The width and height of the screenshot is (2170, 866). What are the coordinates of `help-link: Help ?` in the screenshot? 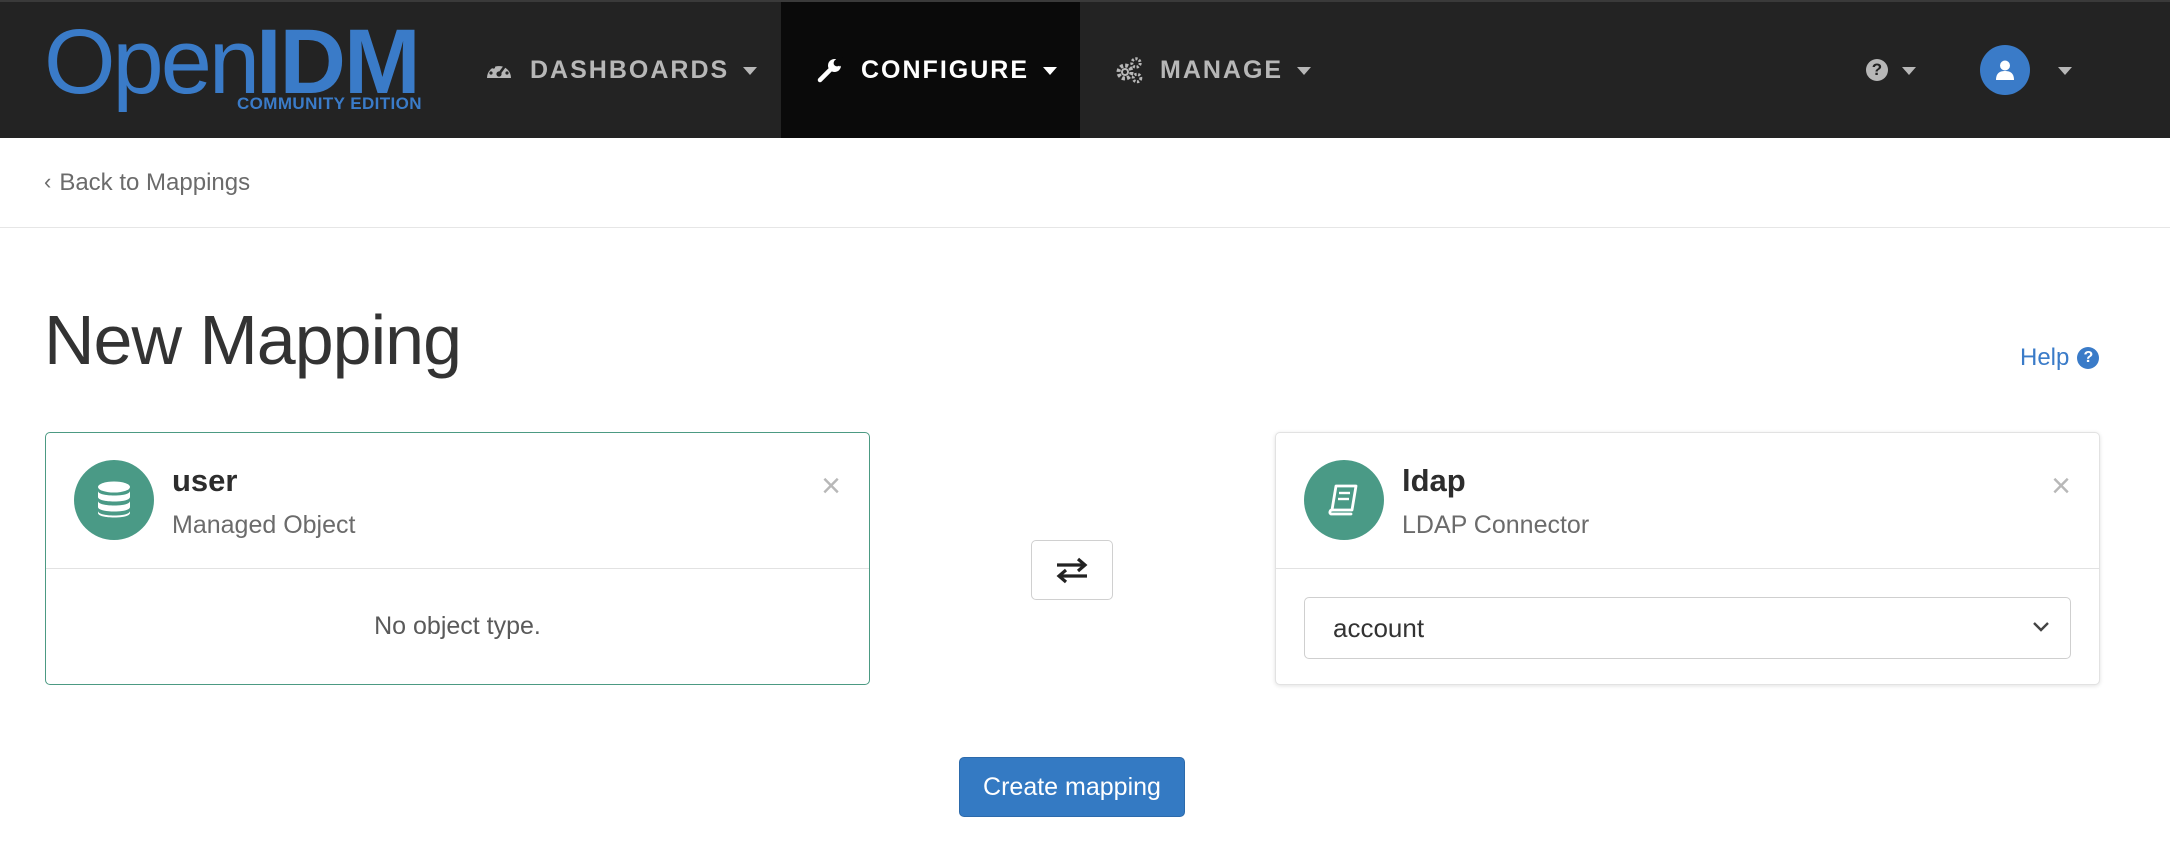 It's located at (2060, 358).